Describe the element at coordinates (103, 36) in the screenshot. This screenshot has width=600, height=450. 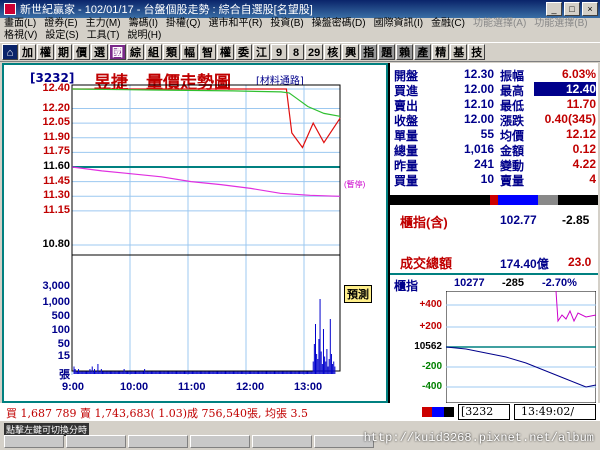
I see `menu-item: 工具(T)` at that location.